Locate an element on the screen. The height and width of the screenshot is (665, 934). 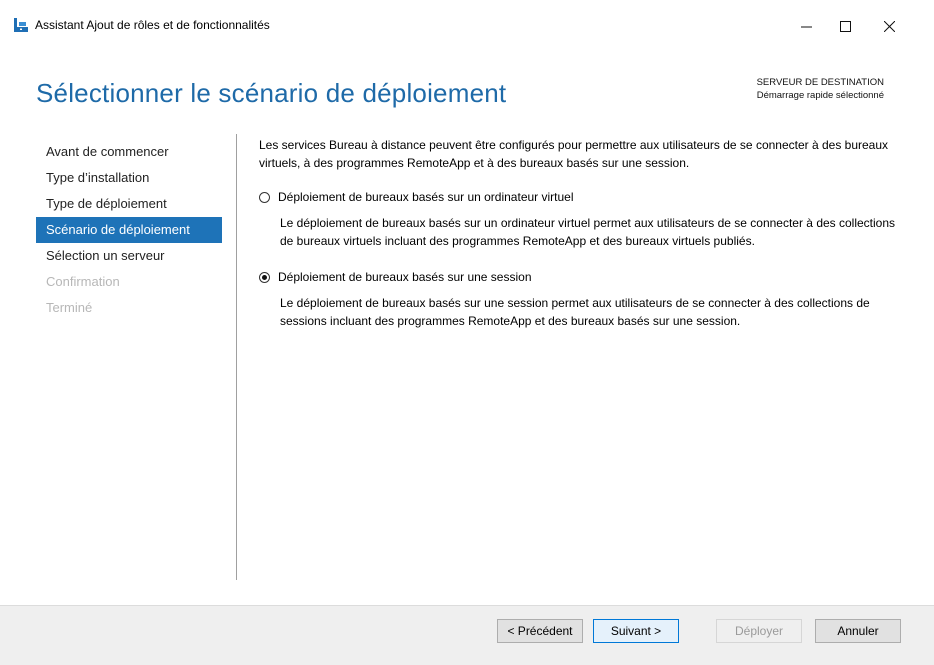
nav-item-termine: Terminé is located at coordinates (69, 307).